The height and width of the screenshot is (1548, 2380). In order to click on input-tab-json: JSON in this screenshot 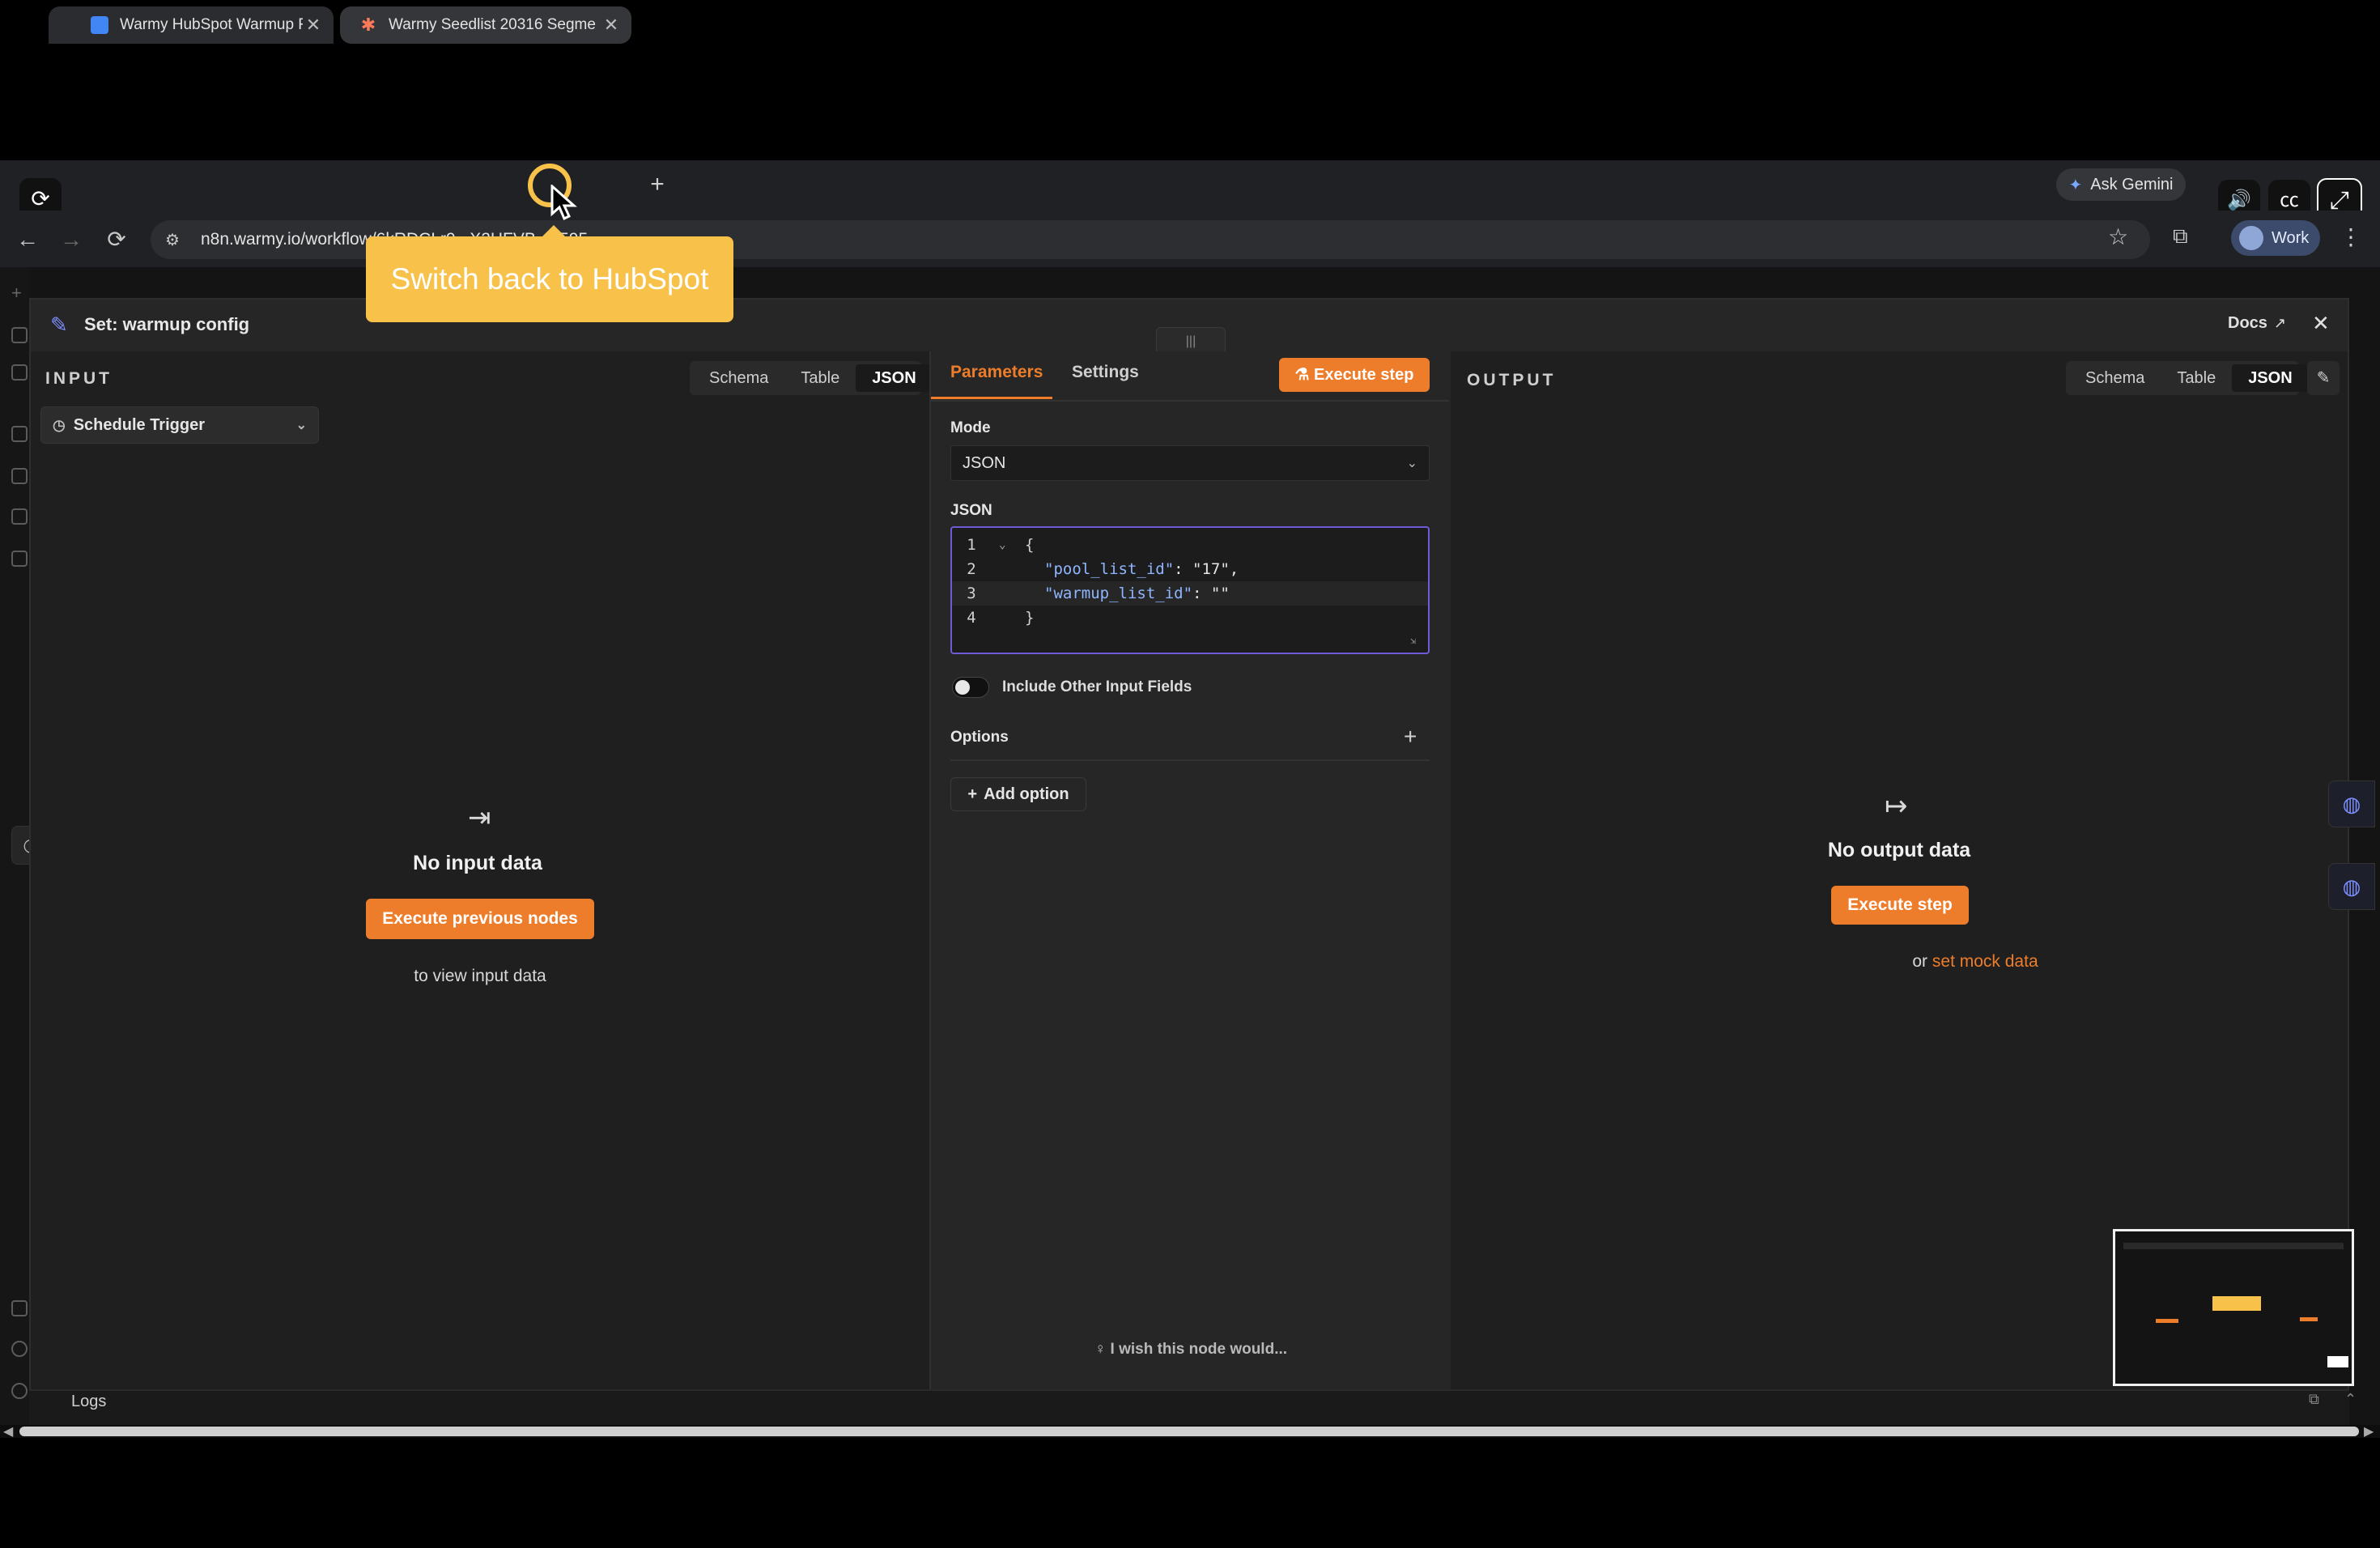, I will do `click(894, 378)`.